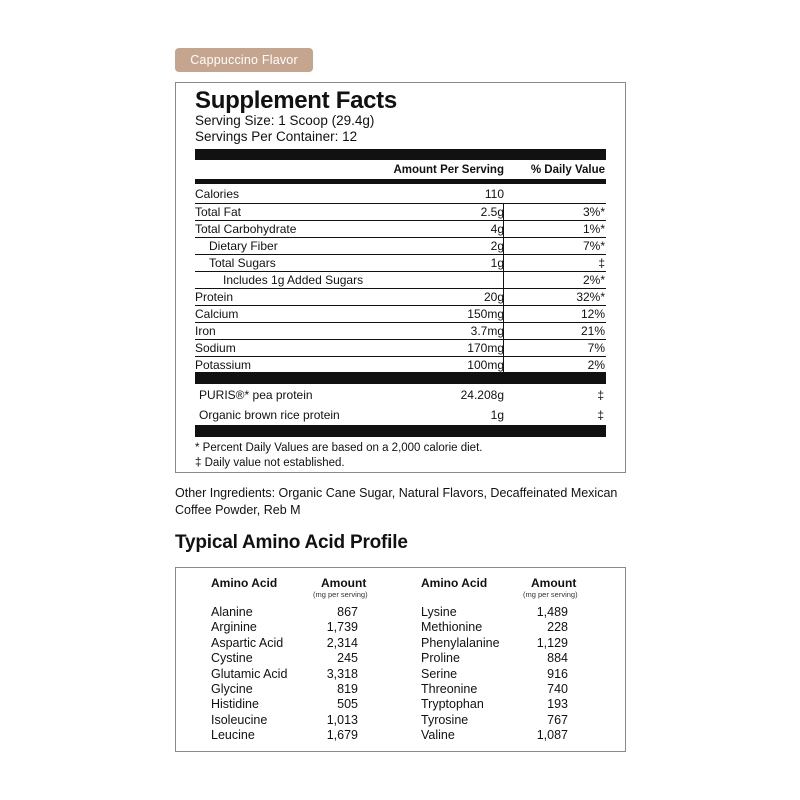 The image size is (800, 800). I want to click on amino-acid-amount: 1,739, so click(342, 627).